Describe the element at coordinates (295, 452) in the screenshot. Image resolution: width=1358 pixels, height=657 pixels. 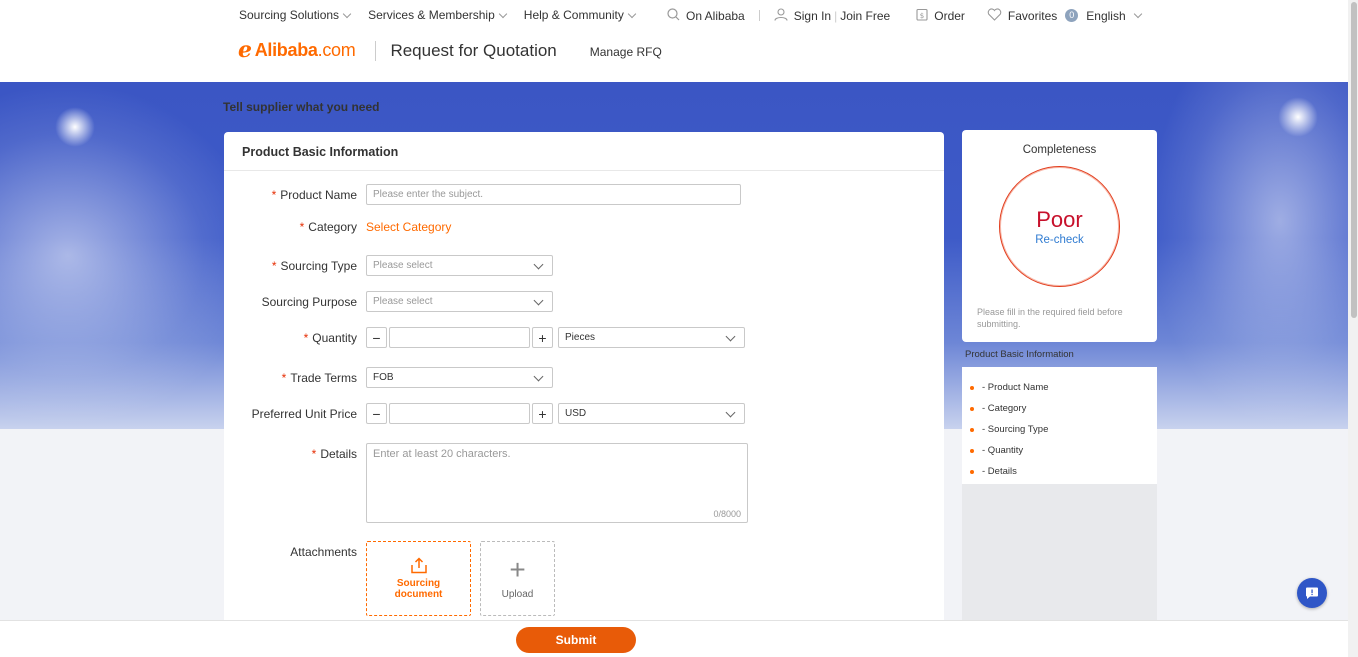
I see `details-label: * Details` at that location.